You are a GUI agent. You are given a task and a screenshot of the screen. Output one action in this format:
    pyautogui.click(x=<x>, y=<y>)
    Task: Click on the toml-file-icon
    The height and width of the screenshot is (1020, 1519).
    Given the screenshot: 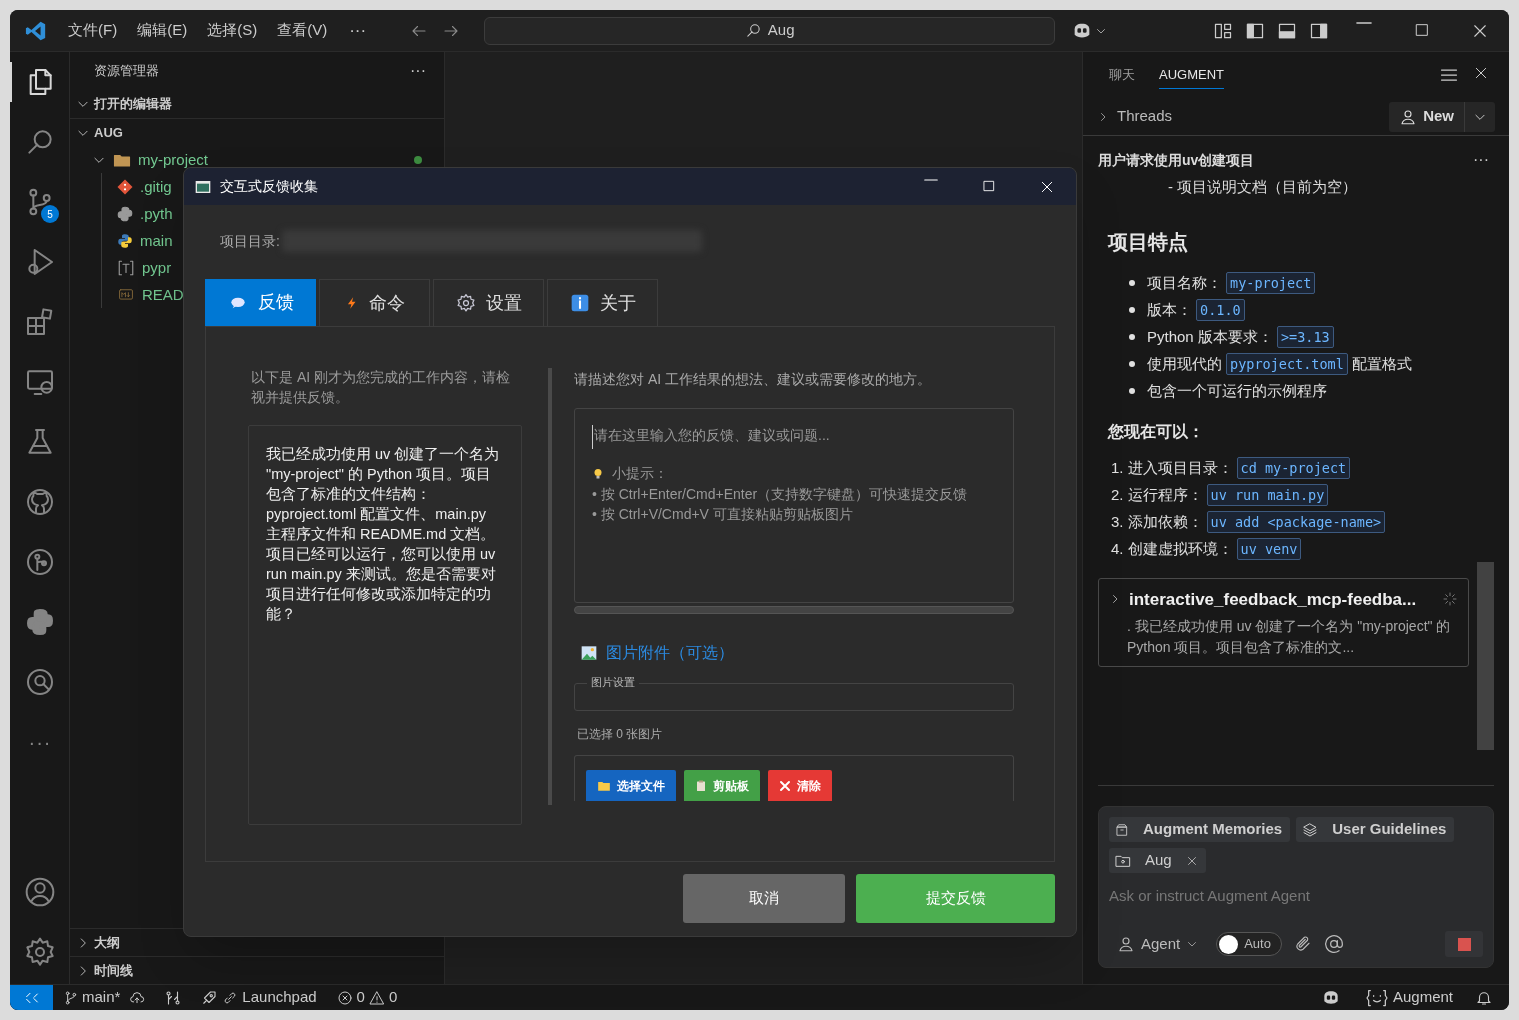 What is the action you would take?
    pyautogui.click(x=126, y=267)
    